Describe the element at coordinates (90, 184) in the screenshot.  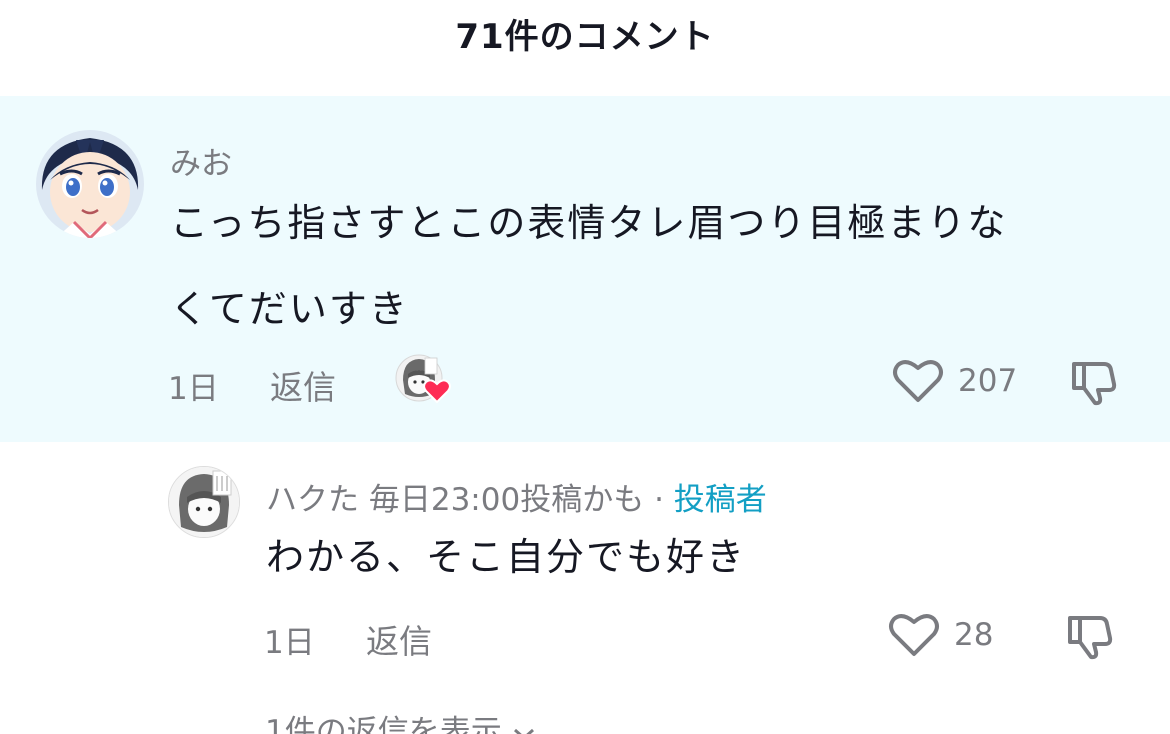
I see `avatar` at that location.